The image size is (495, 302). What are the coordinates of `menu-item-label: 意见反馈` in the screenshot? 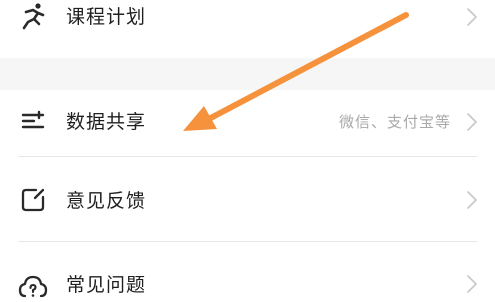 It's located at (106, 201).